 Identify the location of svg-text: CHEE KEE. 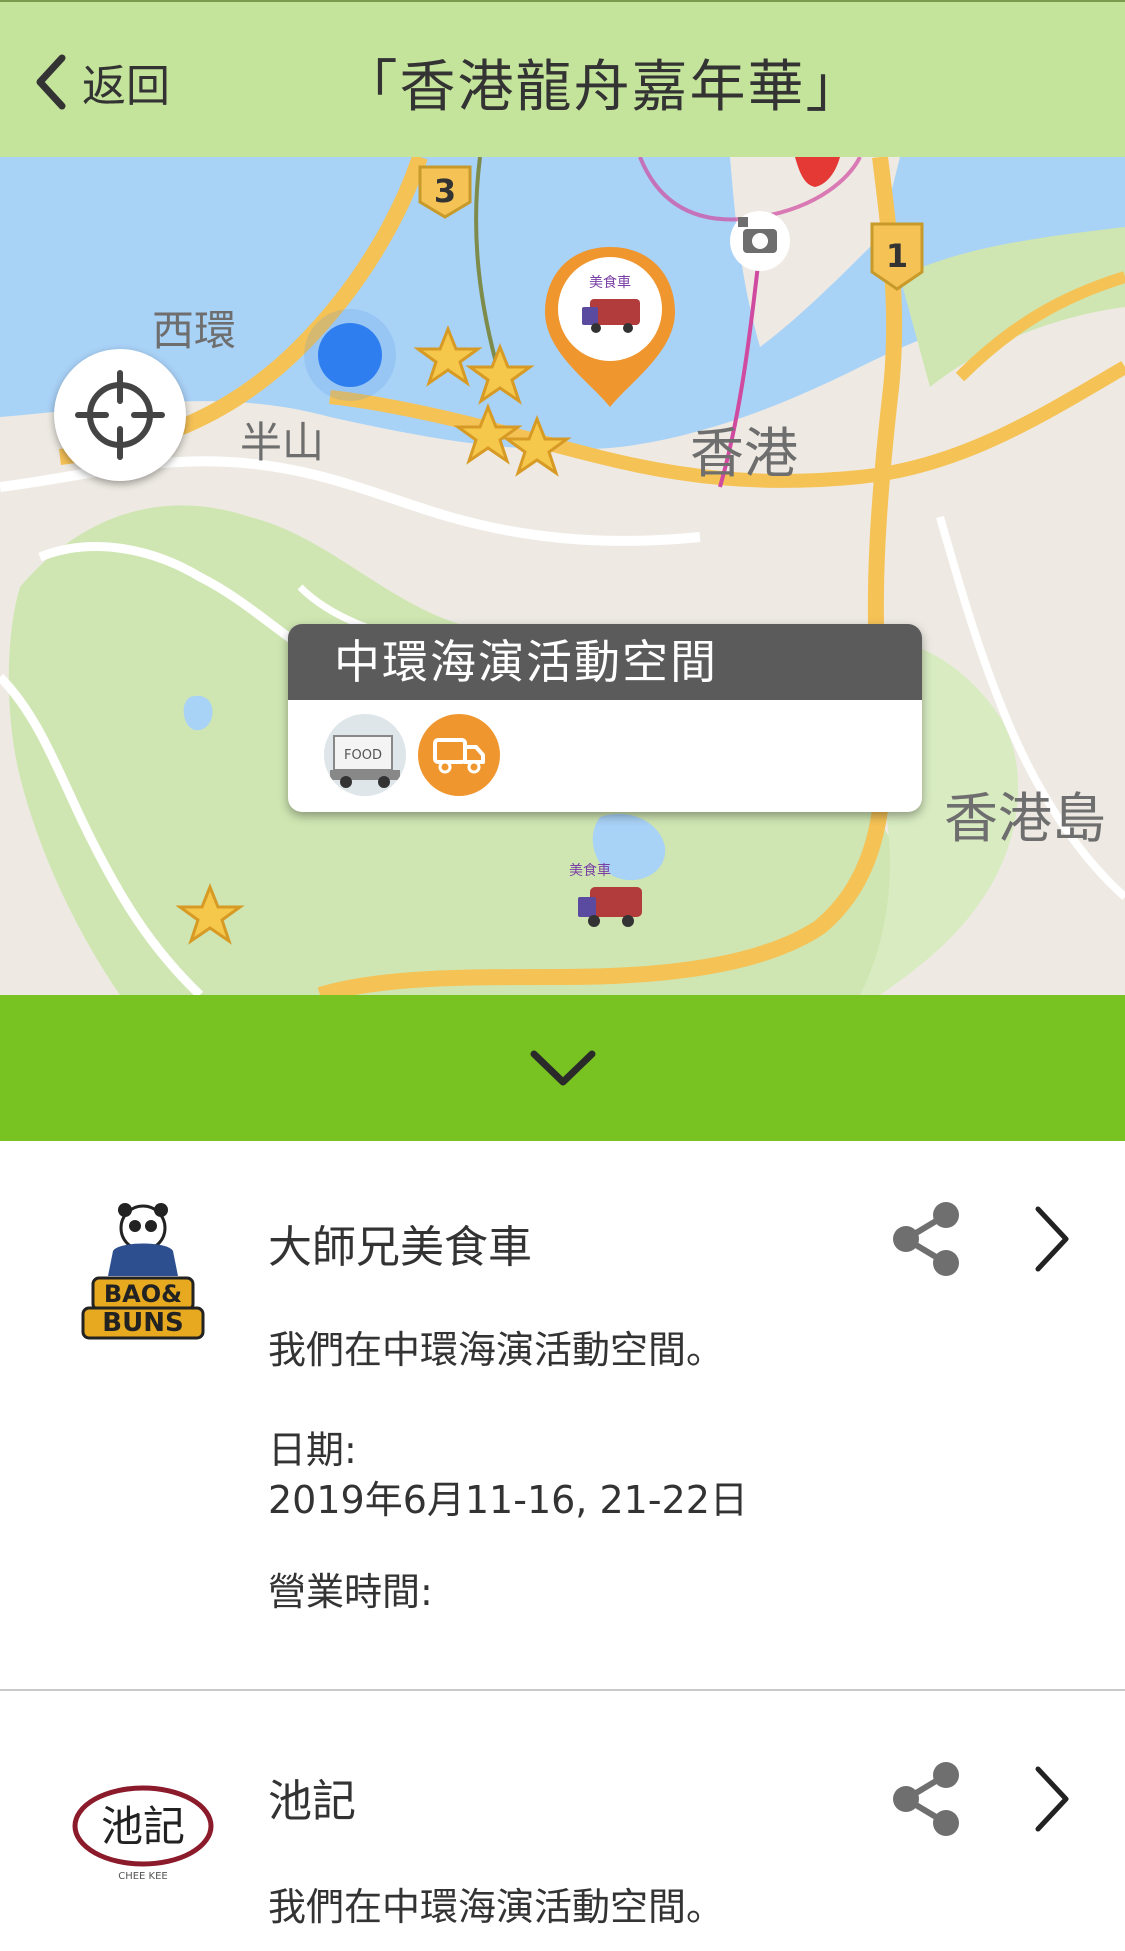
(143, 1876).